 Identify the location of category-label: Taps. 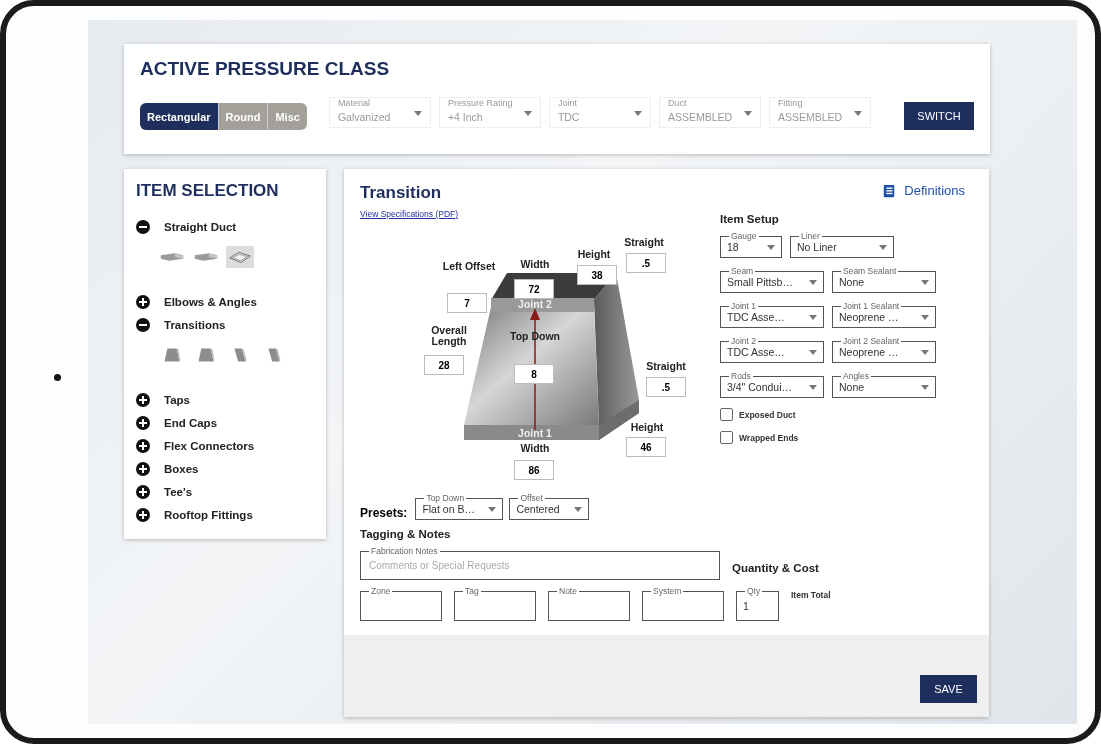
(177, 399).